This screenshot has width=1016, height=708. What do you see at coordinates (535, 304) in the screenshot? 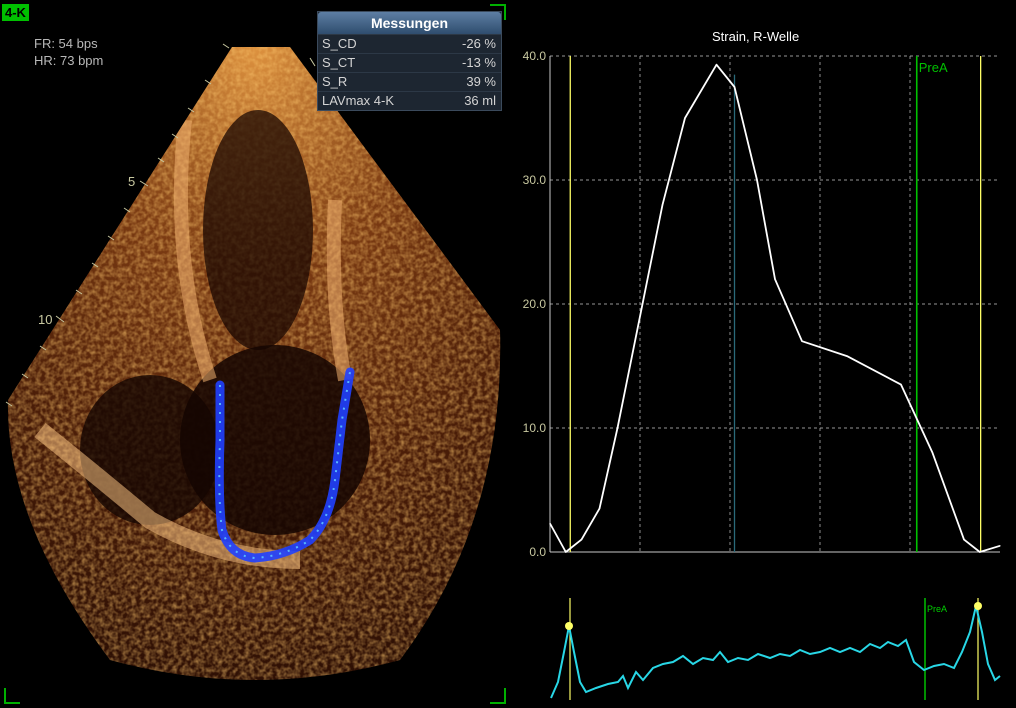
I see `y-tick-label: 20.0` at bounding box center [535, 304].